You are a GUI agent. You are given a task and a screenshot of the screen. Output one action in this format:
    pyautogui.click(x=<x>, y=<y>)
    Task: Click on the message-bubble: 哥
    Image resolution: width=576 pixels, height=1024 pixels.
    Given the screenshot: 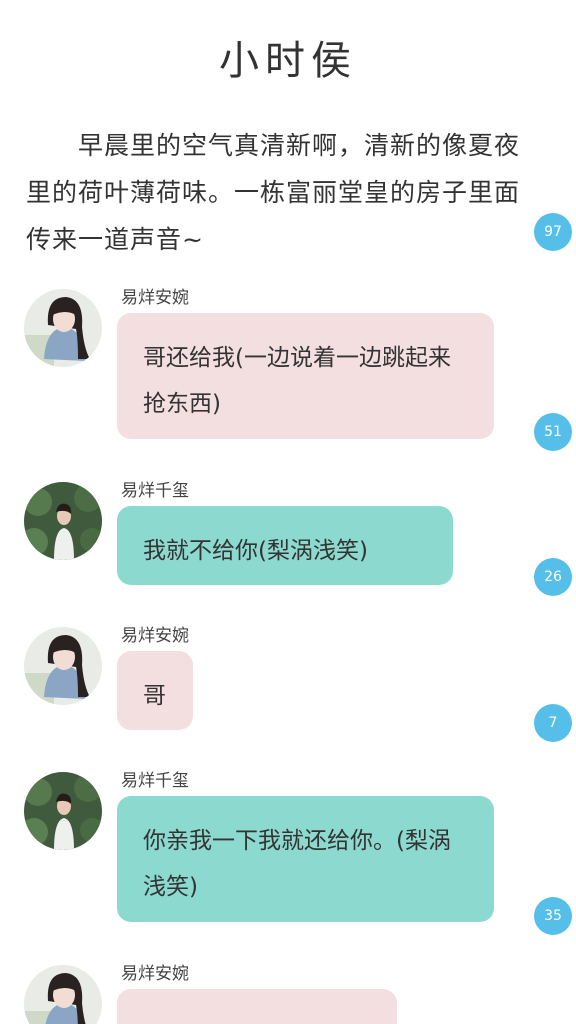 What is the action you would take?
    pyautogui.click(x=155, y=690)
    